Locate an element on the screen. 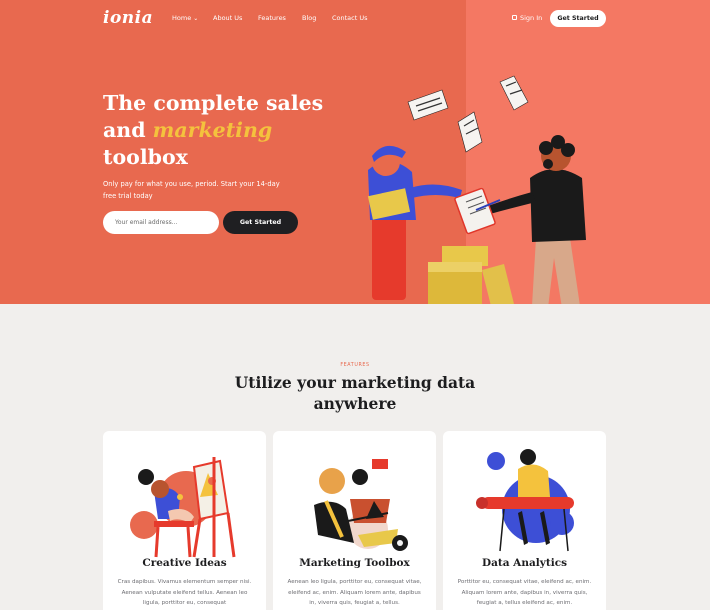  nav-item-home: Home ⌄ is located at coordinates (185, 18).